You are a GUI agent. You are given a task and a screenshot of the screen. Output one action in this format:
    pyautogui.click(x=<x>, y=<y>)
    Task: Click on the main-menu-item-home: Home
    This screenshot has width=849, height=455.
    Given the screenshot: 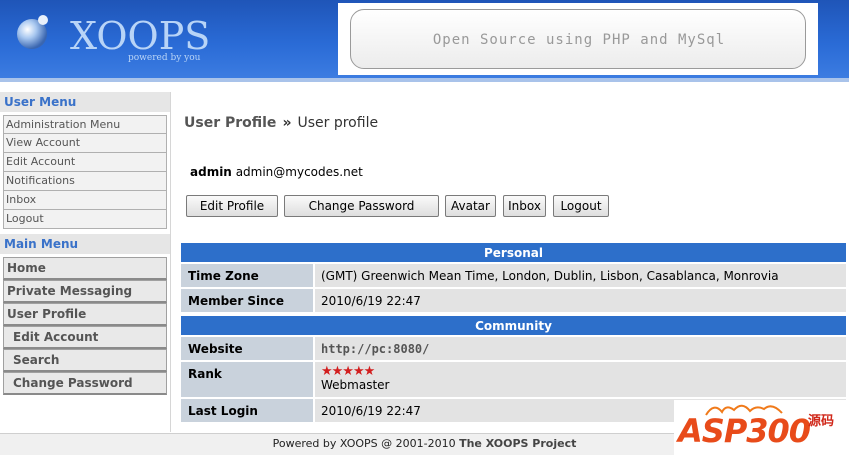 What is the action you would take?
    pyautogui.click(x=85, y=268)
    